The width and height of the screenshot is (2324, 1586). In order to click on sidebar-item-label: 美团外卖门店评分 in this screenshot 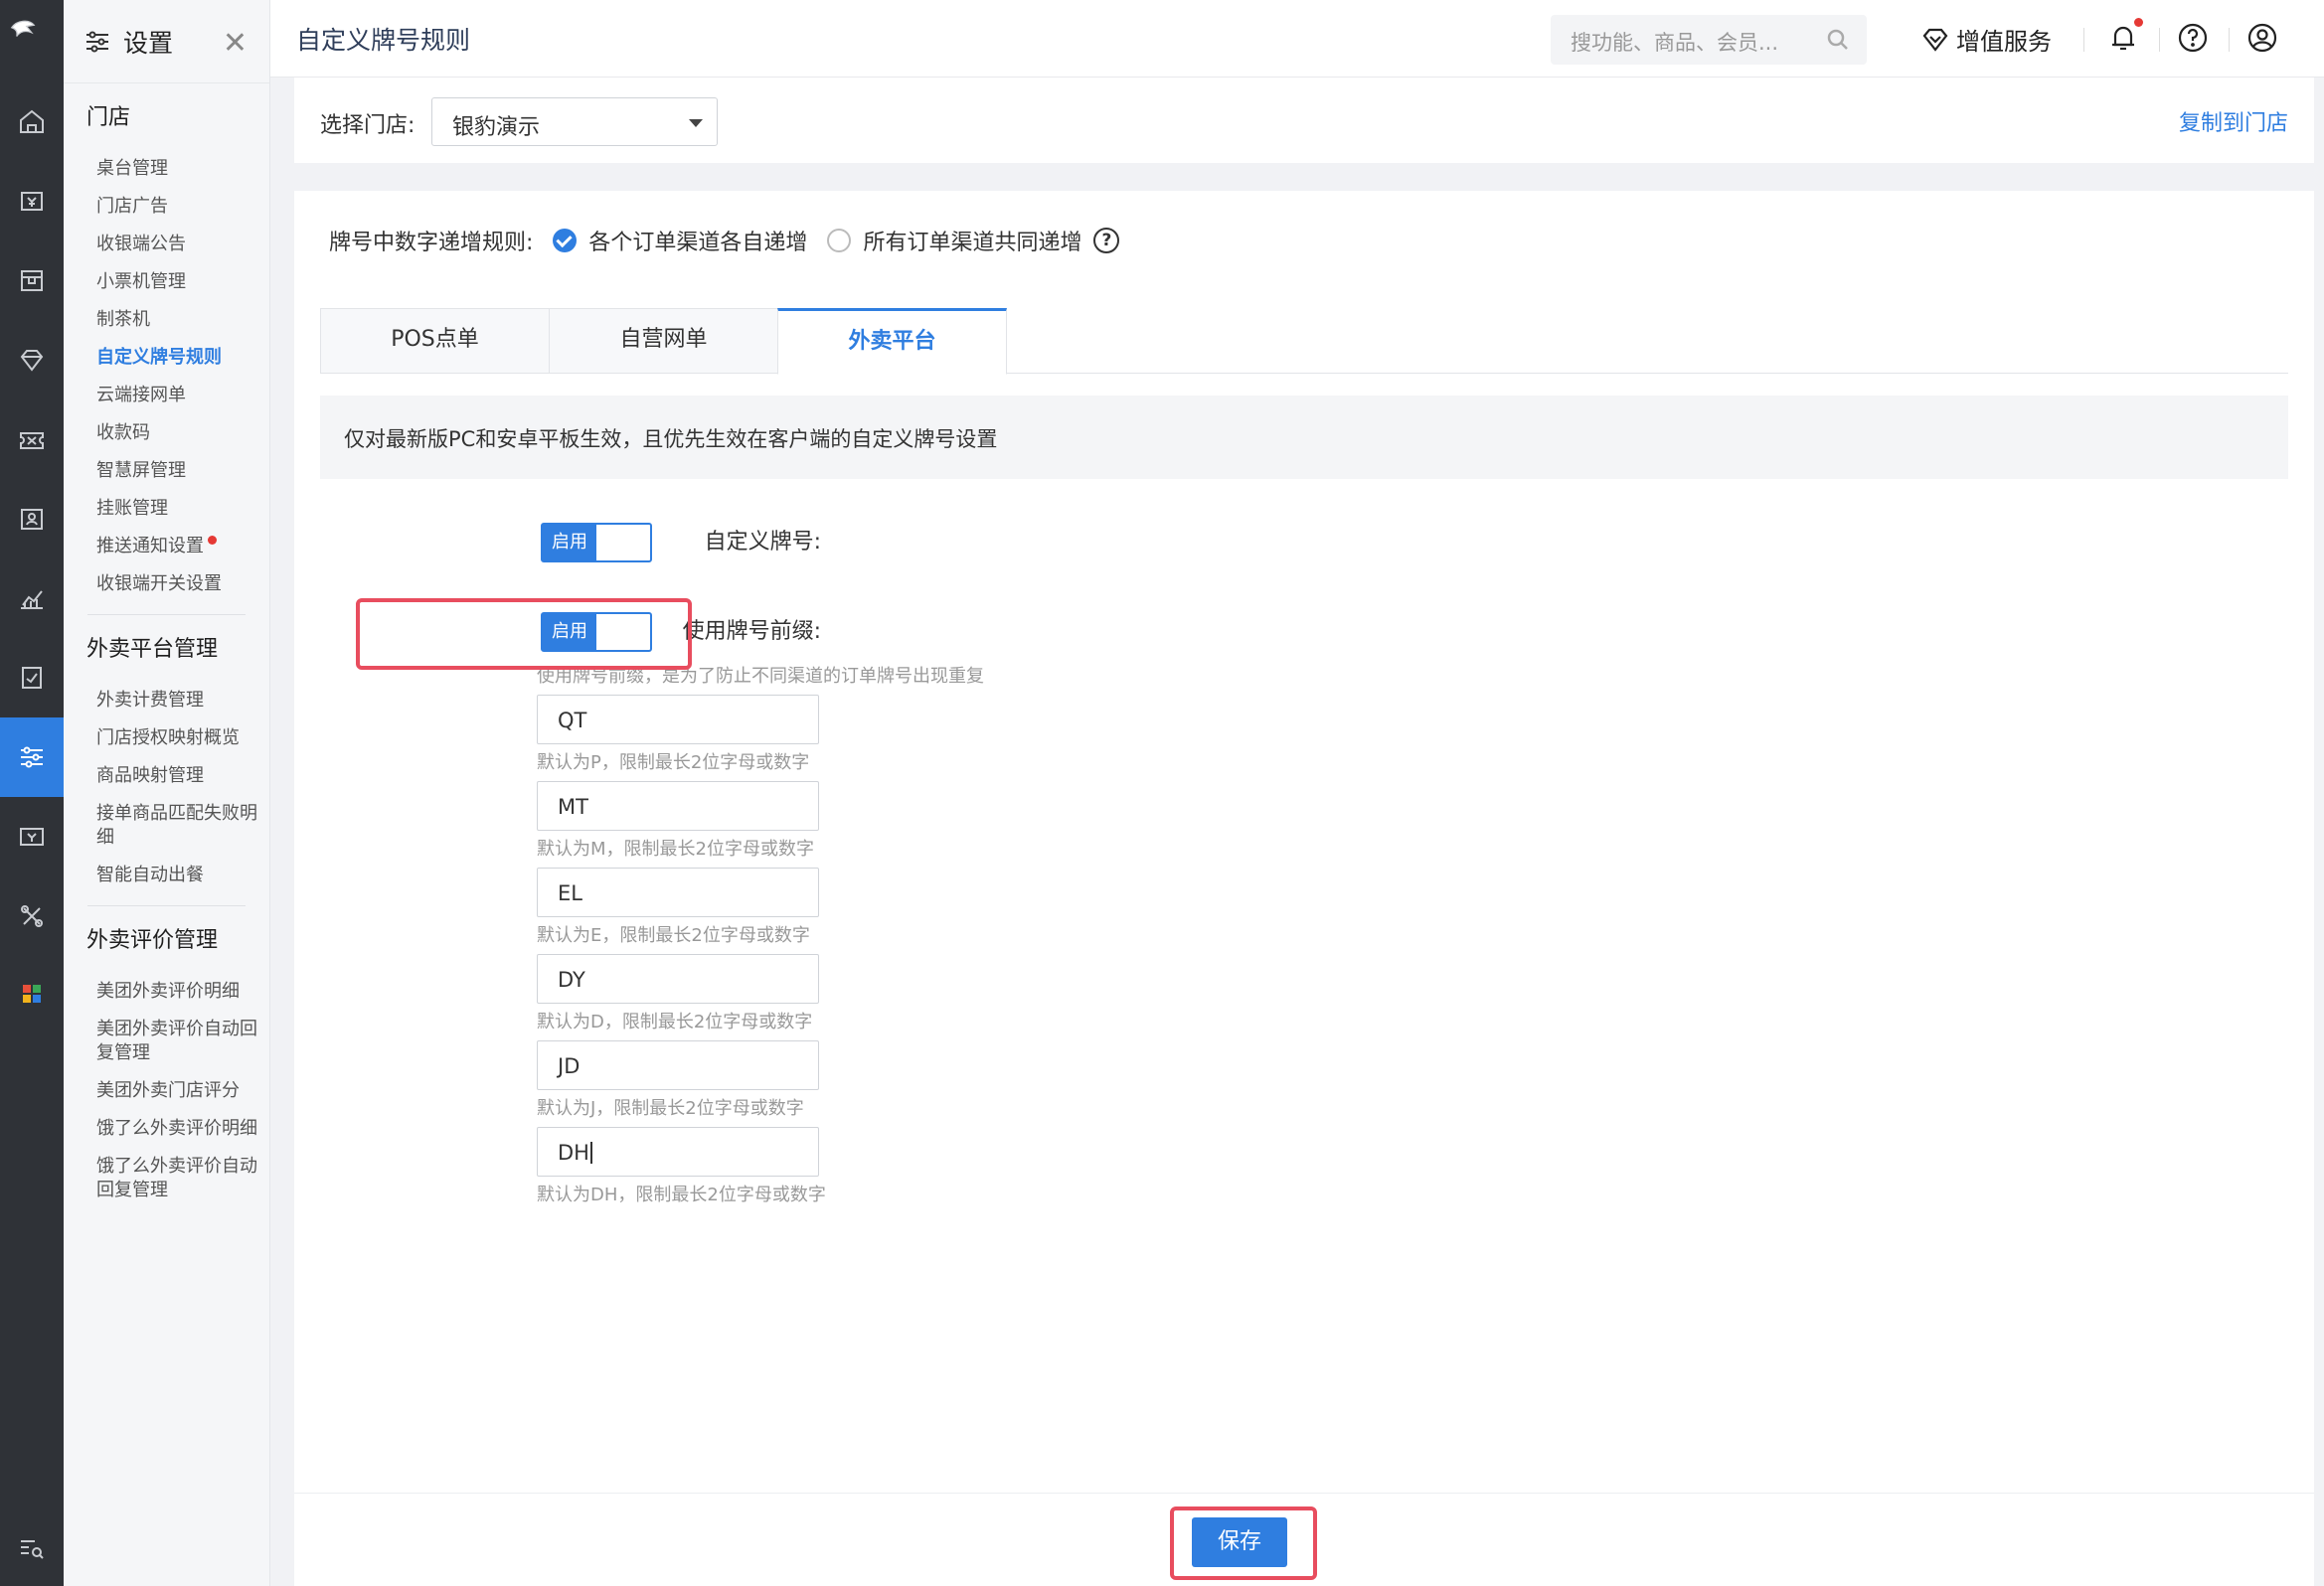, I will do `click(168, 1090)`.